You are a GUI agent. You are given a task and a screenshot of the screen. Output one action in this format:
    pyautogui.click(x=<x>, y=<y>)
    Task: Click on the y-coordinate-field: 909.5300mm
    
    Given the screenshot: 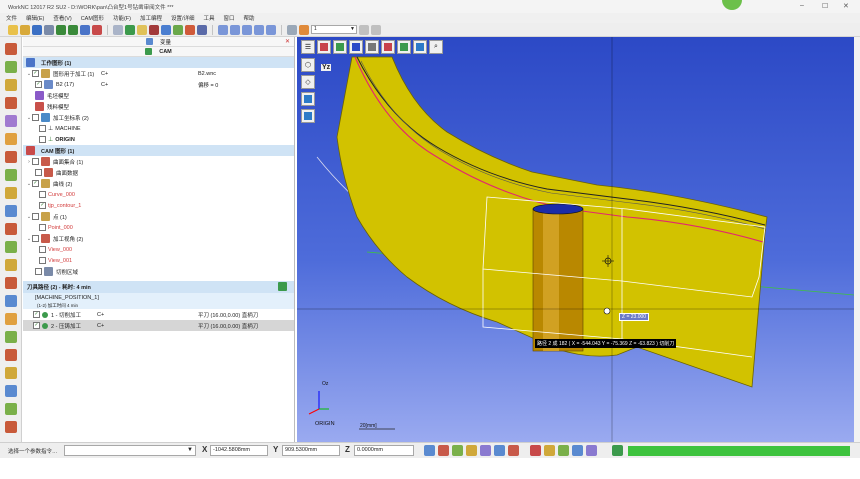 What is the action you would take?
    pyautogui.click(x=311, y=450)
    